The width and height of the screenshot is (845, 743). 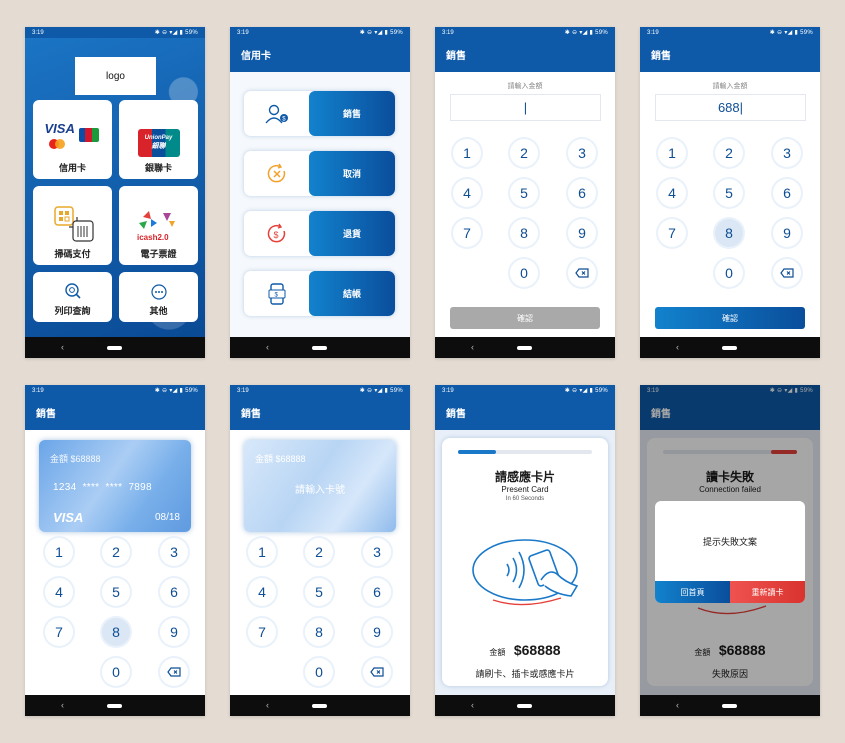 I want to click on card-brands-icon: VISA, so click(x=73, y=139).